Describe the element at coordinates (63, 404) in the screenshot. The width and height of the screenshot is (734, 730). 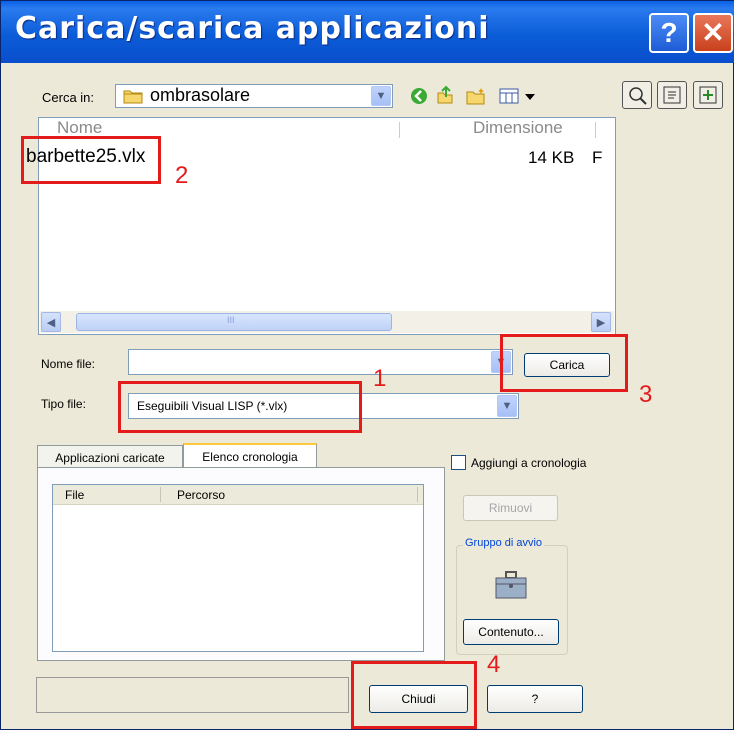
I see `file-type-label: Tipo file:` at that location.